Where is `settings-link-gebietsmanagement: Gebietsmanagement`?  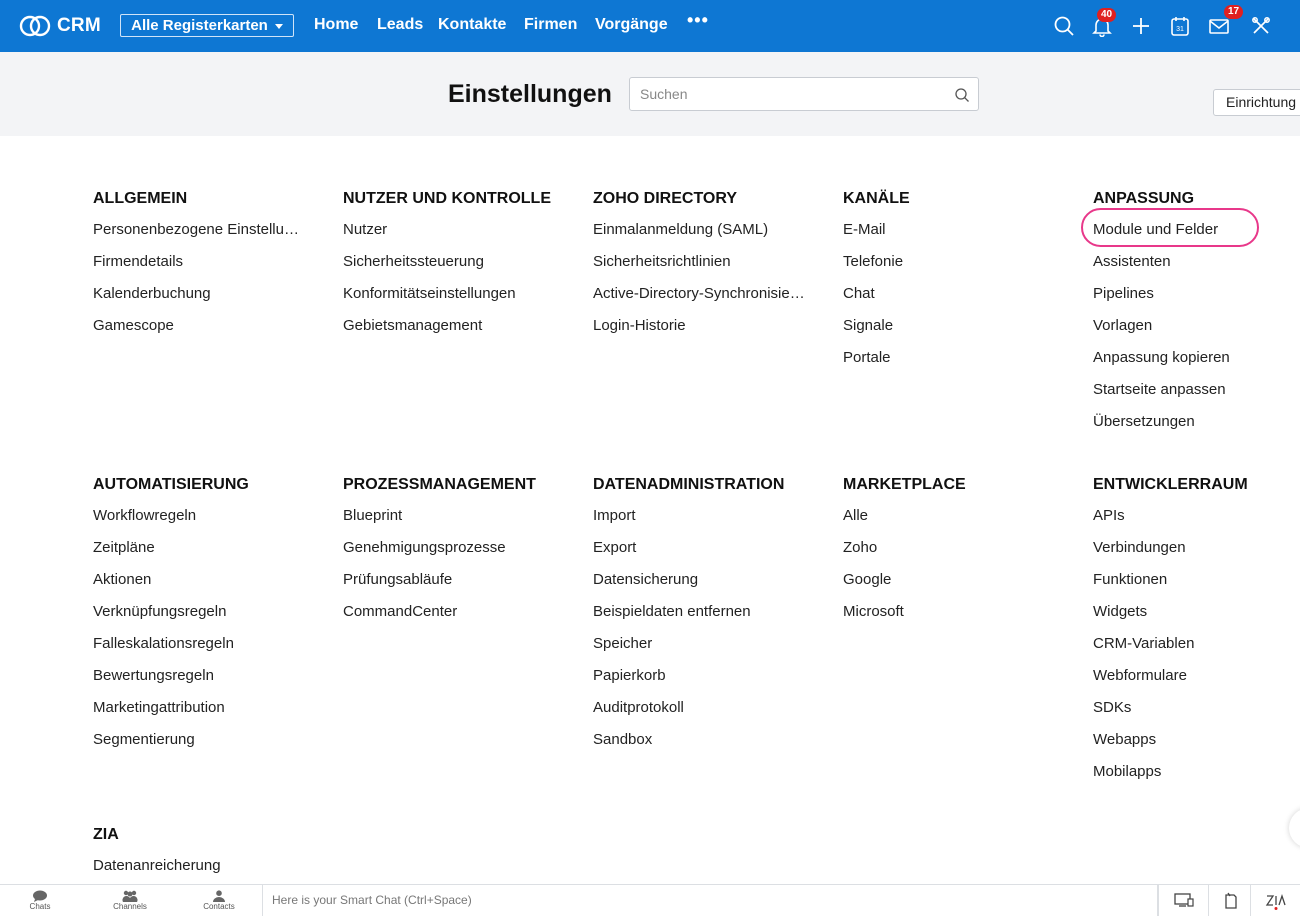
settings-link-gebietsmanagement: Gebietsmanagement is located at coordinates (449, 332).